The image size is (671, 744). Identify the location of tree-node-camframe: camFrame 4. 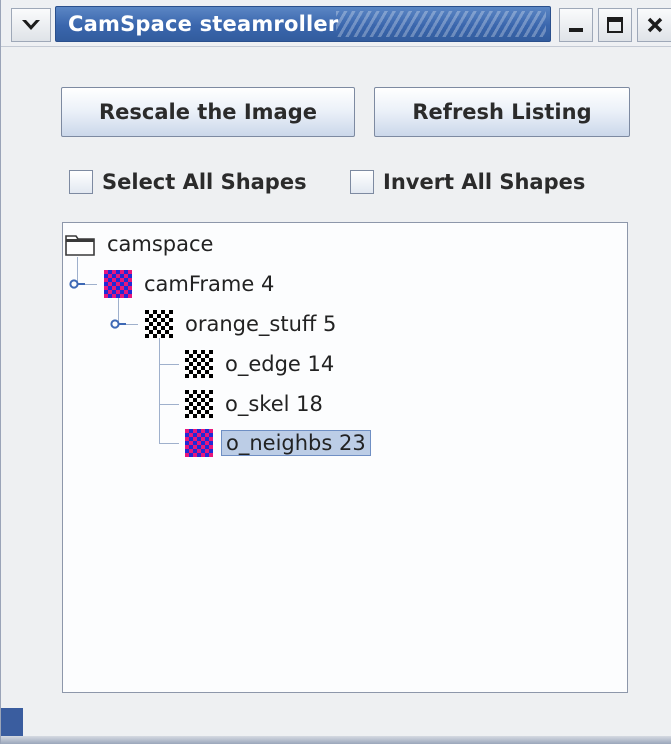
(191, 284).